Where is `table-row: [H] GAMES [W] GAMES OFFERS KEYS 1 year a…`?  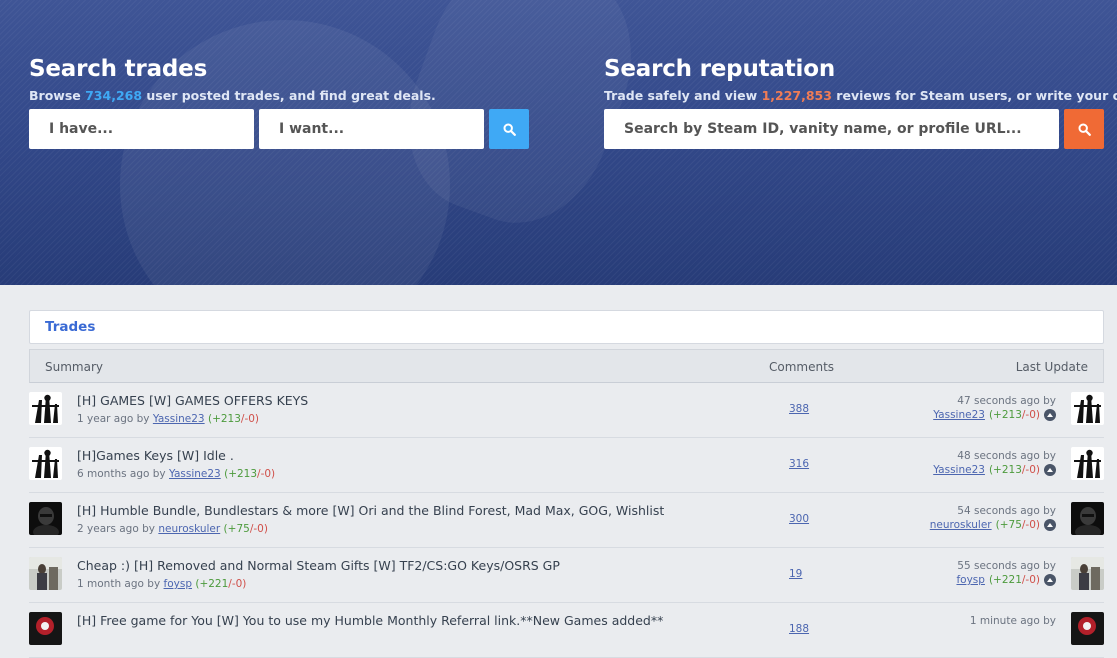
table-row: [H] GAMES [W] GAMES OFFERS KEYS 1 year a… is located at coordinates (566, 410).